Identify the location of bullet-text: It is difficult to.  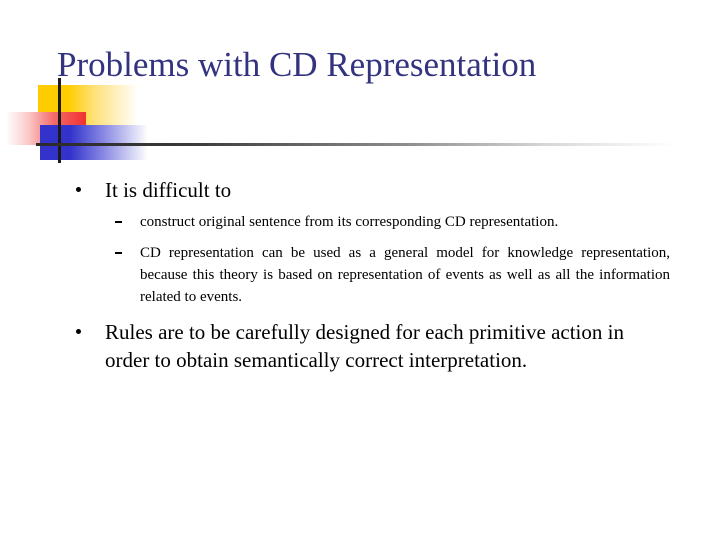
(168, 190).